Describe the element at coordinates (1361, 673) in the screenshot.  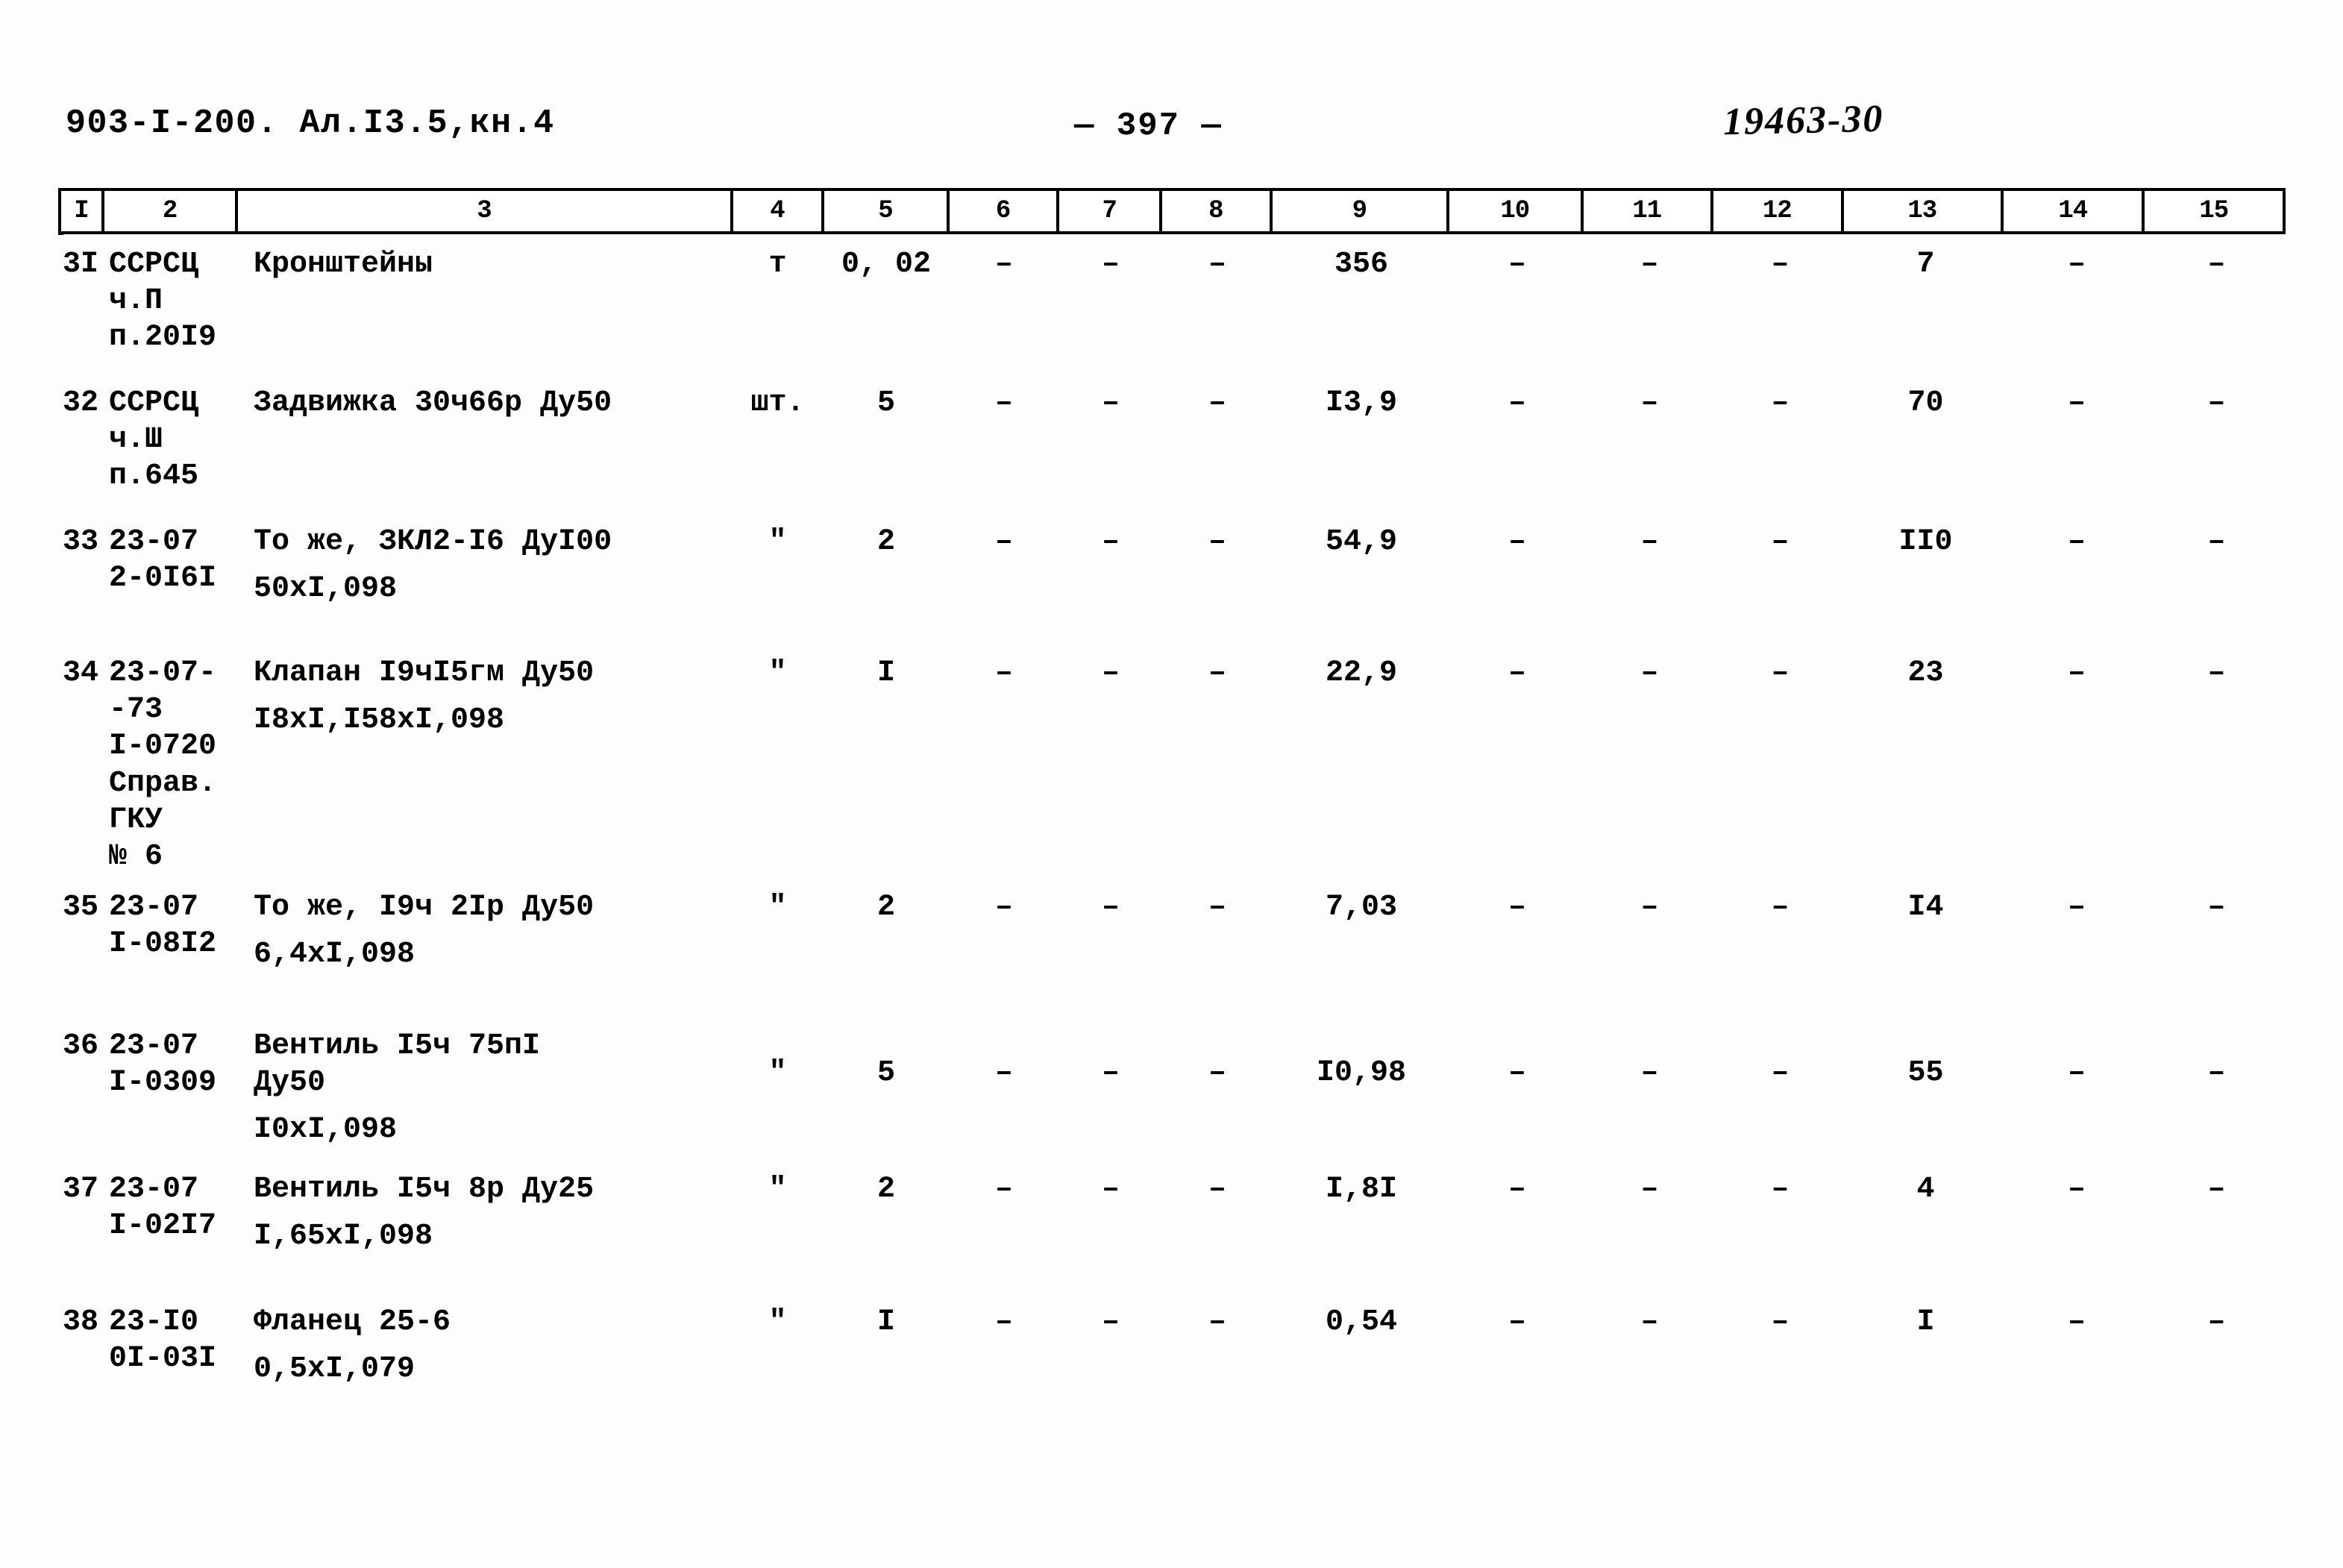
I see `row-value-col9: 22,9` at that location.